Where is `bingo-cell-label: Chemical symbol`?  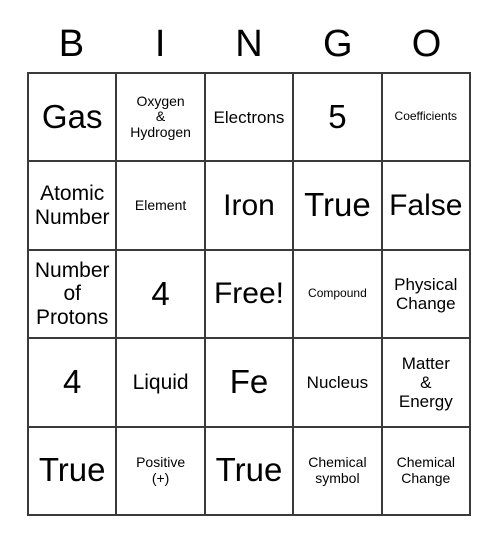 bingo-cell-label: Chemical symbol is located at coordinates (337, 470).